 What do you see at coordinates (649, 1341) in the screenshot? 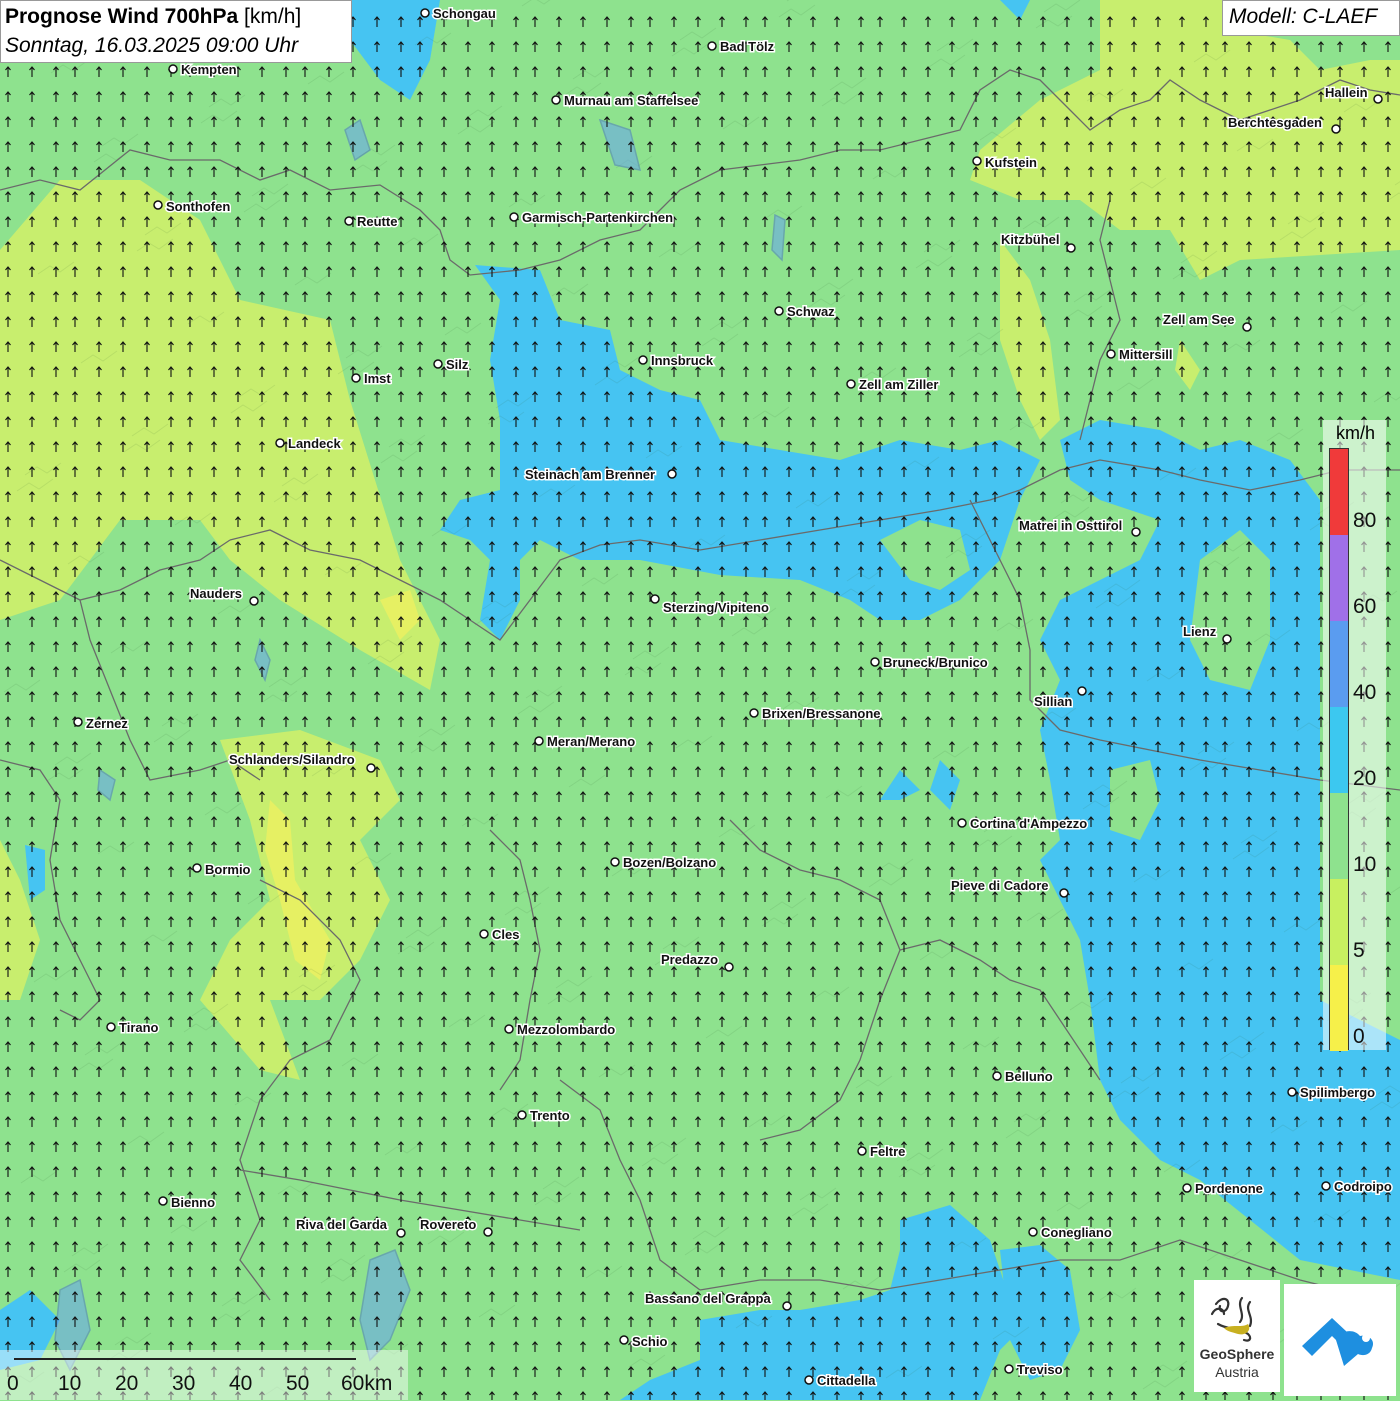
I see `svg-text: Schio` at bounding box center [649, 1341].